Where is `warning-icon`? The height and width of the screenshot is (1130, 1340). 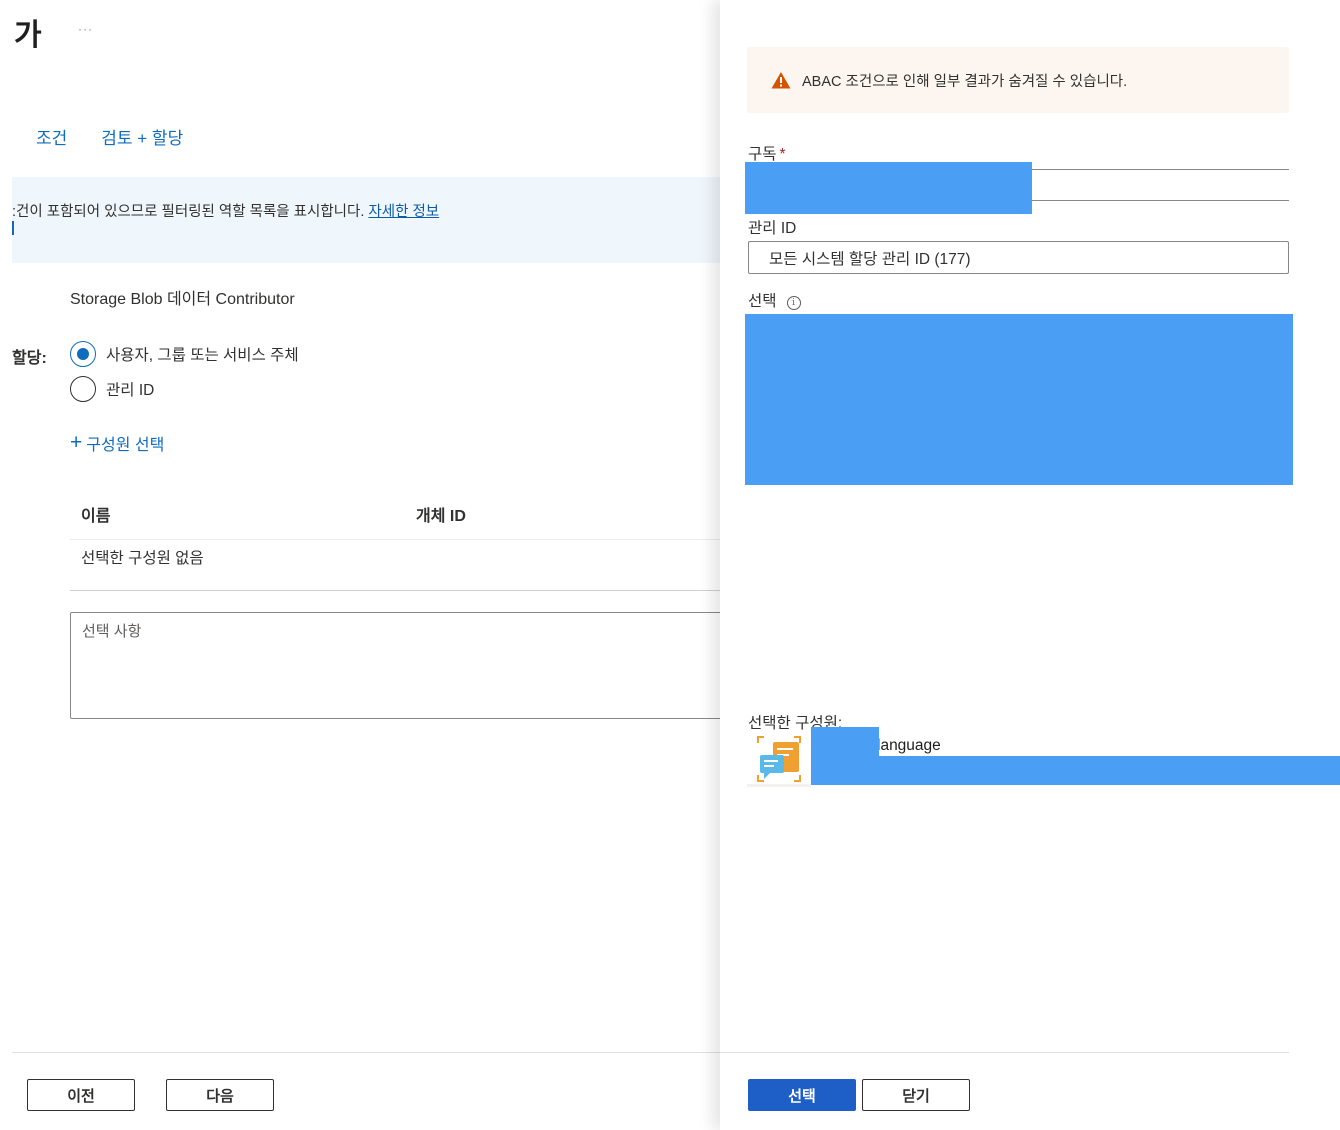
warning-icon is located at coordinates (781, 80).